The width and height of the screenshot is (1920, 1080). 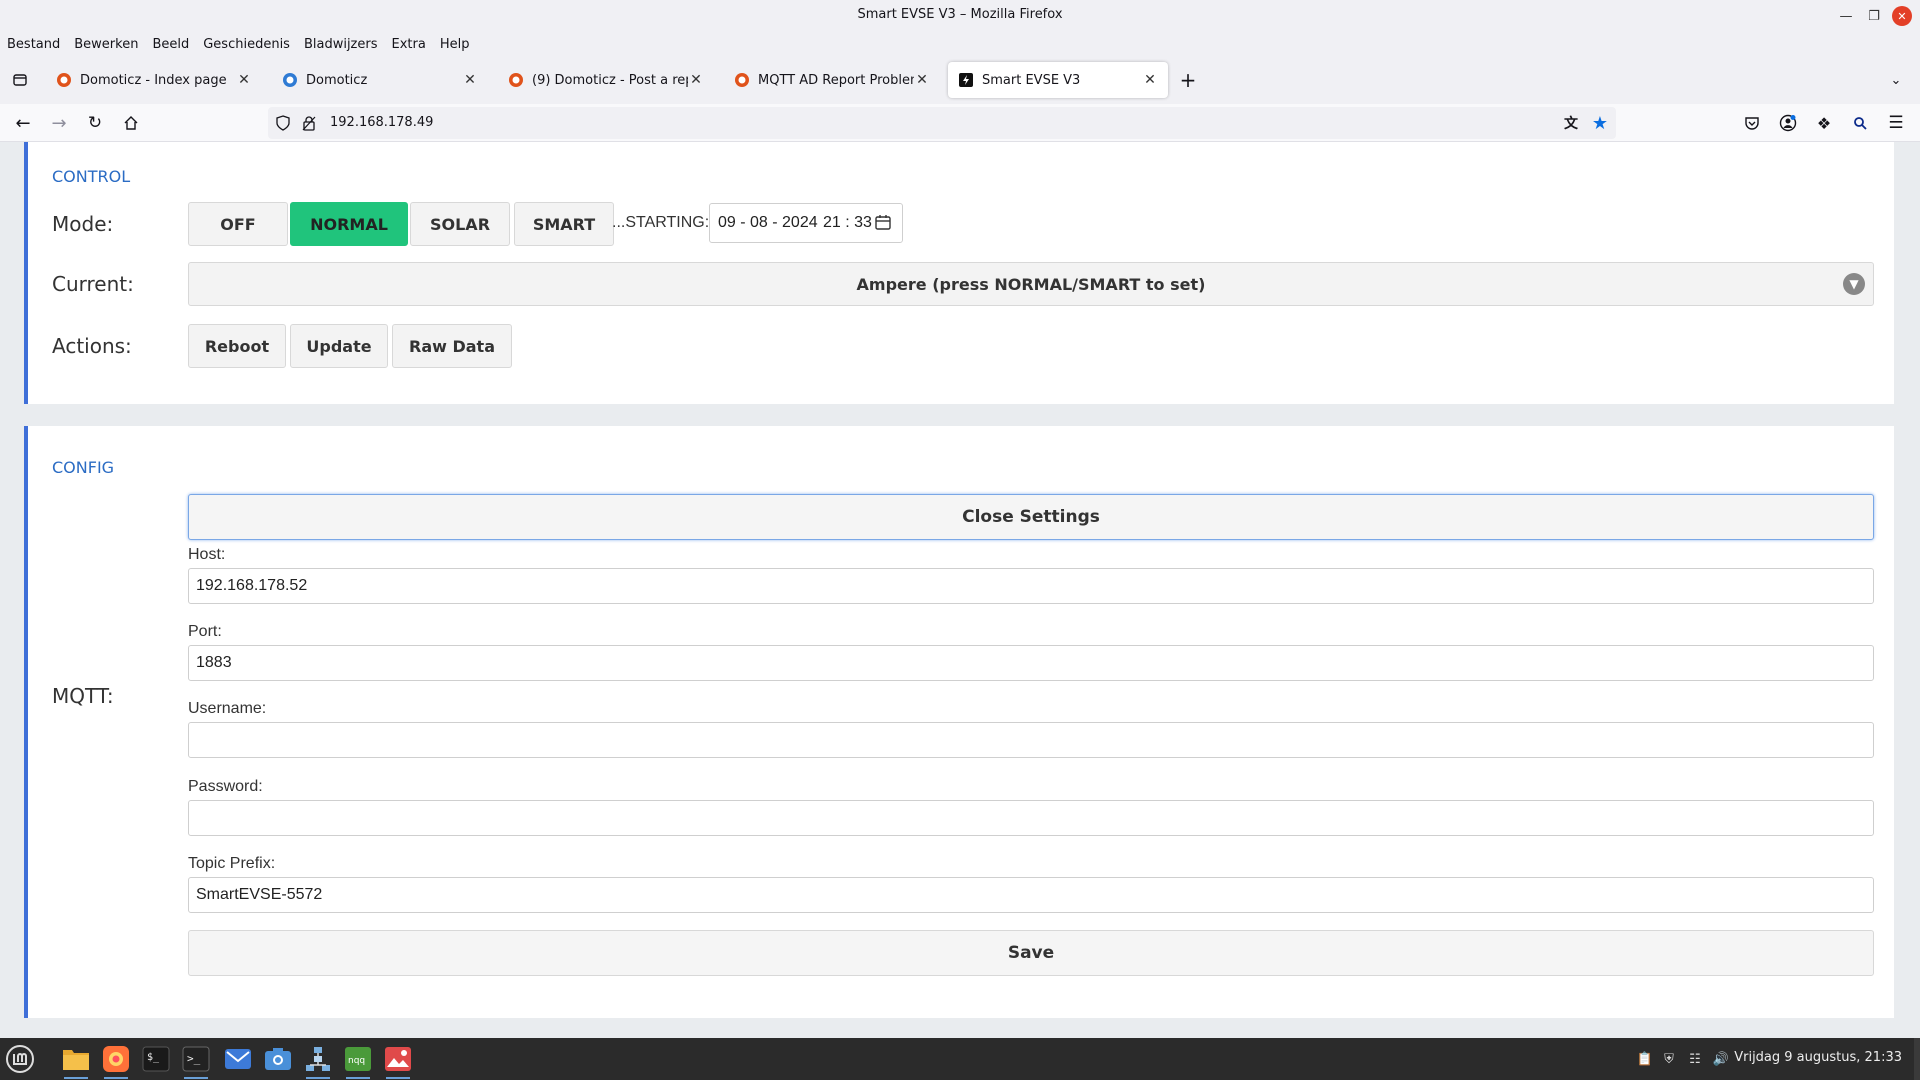 I want to click on current-ampere-value: Ampere (press NORMAL/SMART to set), so click(x=1031, y=284).